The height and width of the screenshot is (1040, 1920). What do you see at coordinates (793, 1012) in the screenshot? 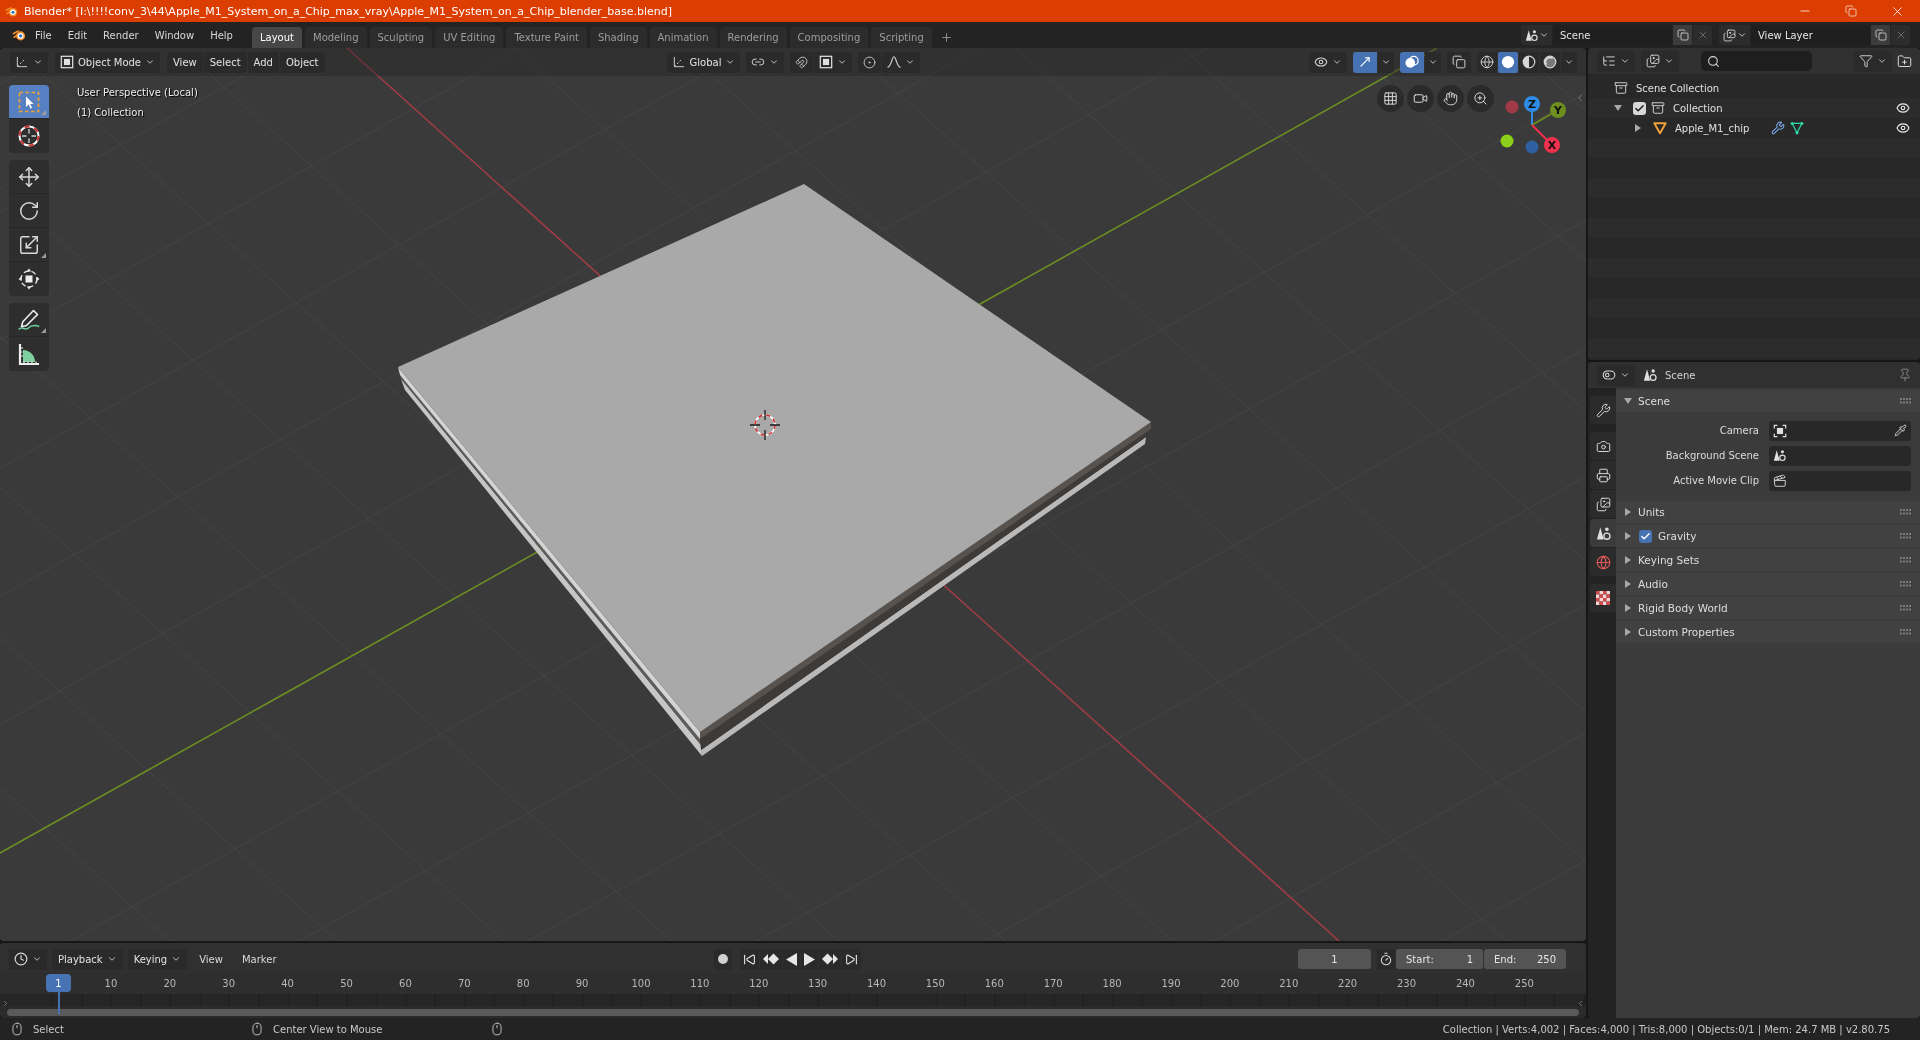
I see `scrollbar-thumb` at bounding box center [793, 1012].